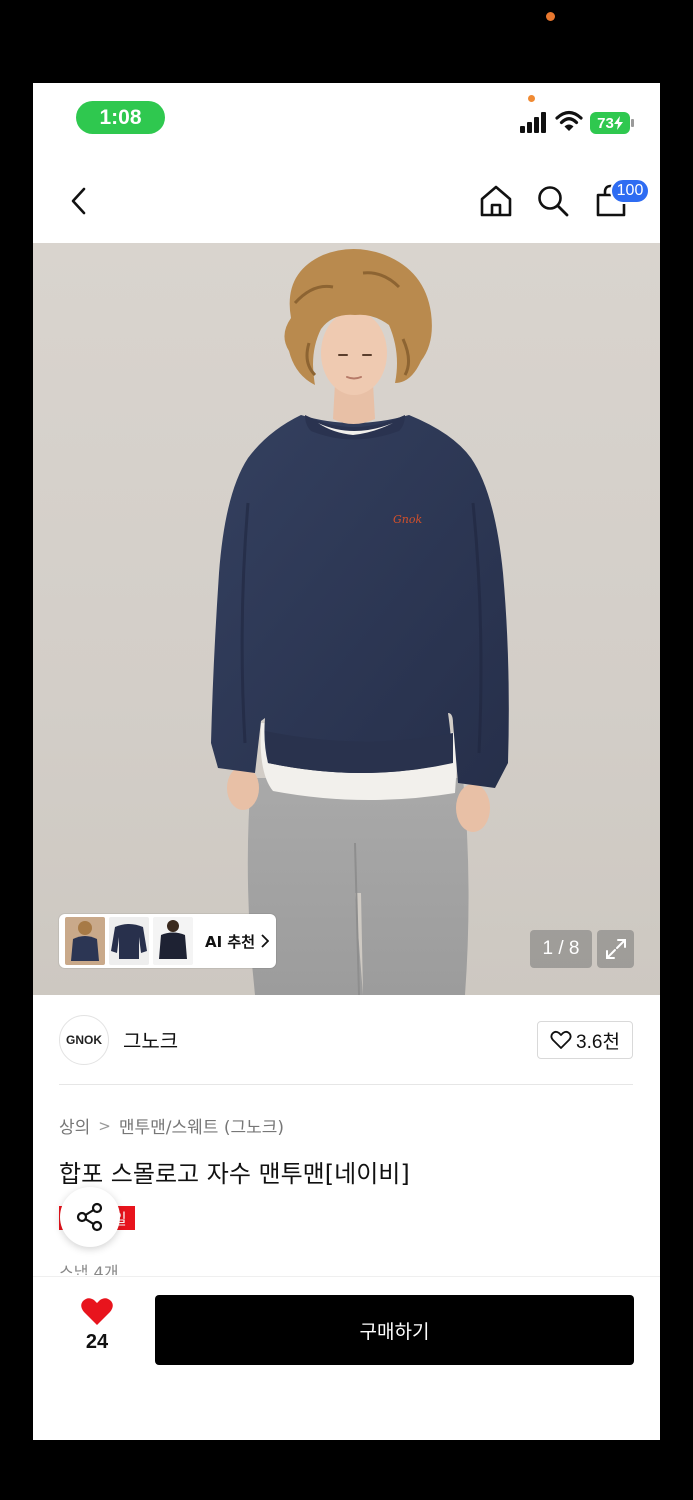  What do you see at coordinates (346, 204) in the screenshot?
I see `top-nav-bar` at bounding box center [346, 204].